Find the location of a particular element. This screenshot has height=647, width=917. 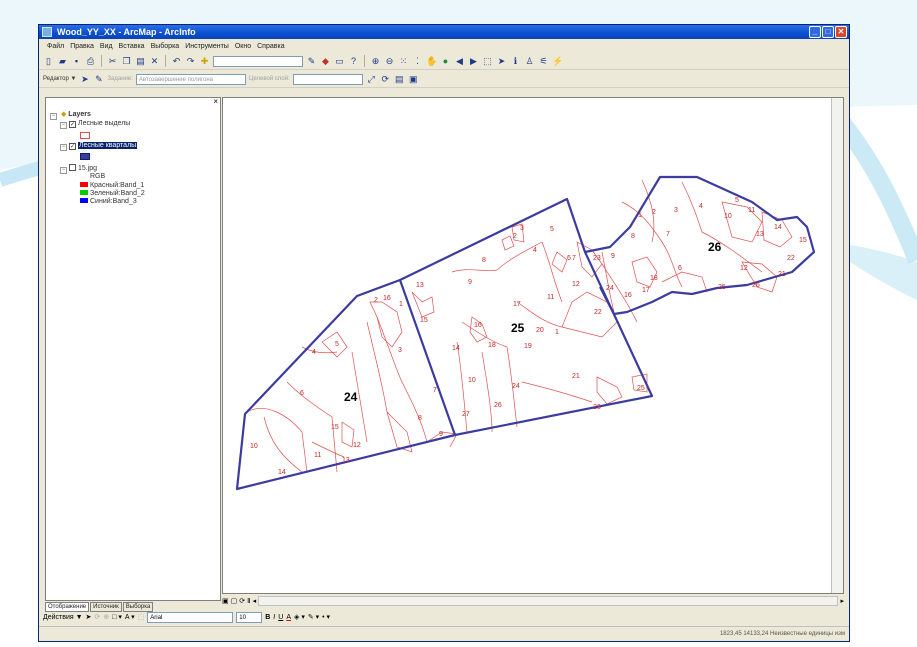

stand-label: 17 is located at coordinates (646, 290).